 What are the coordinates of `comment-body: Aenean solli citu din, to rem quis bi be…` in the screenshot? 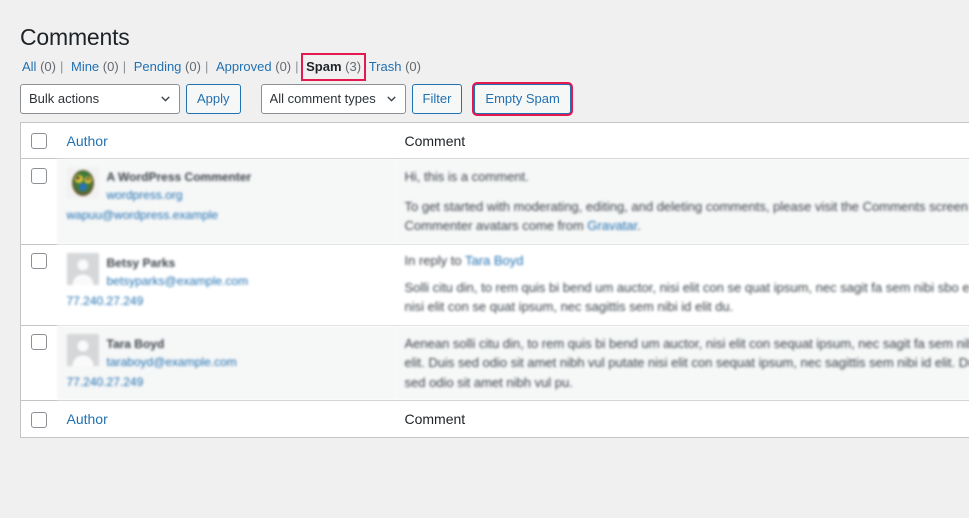 It's located at (686, 363).